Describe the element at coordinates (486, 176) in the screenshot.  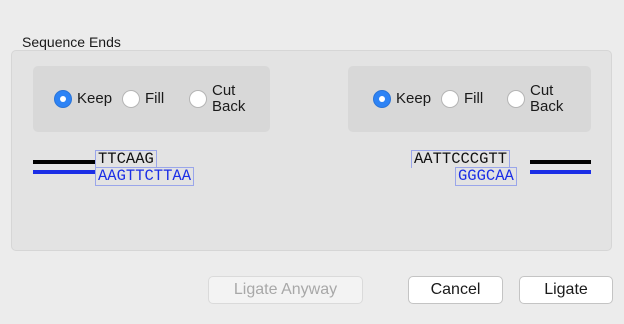
I see `right-bottom-strand: GGGCAA` at that location.